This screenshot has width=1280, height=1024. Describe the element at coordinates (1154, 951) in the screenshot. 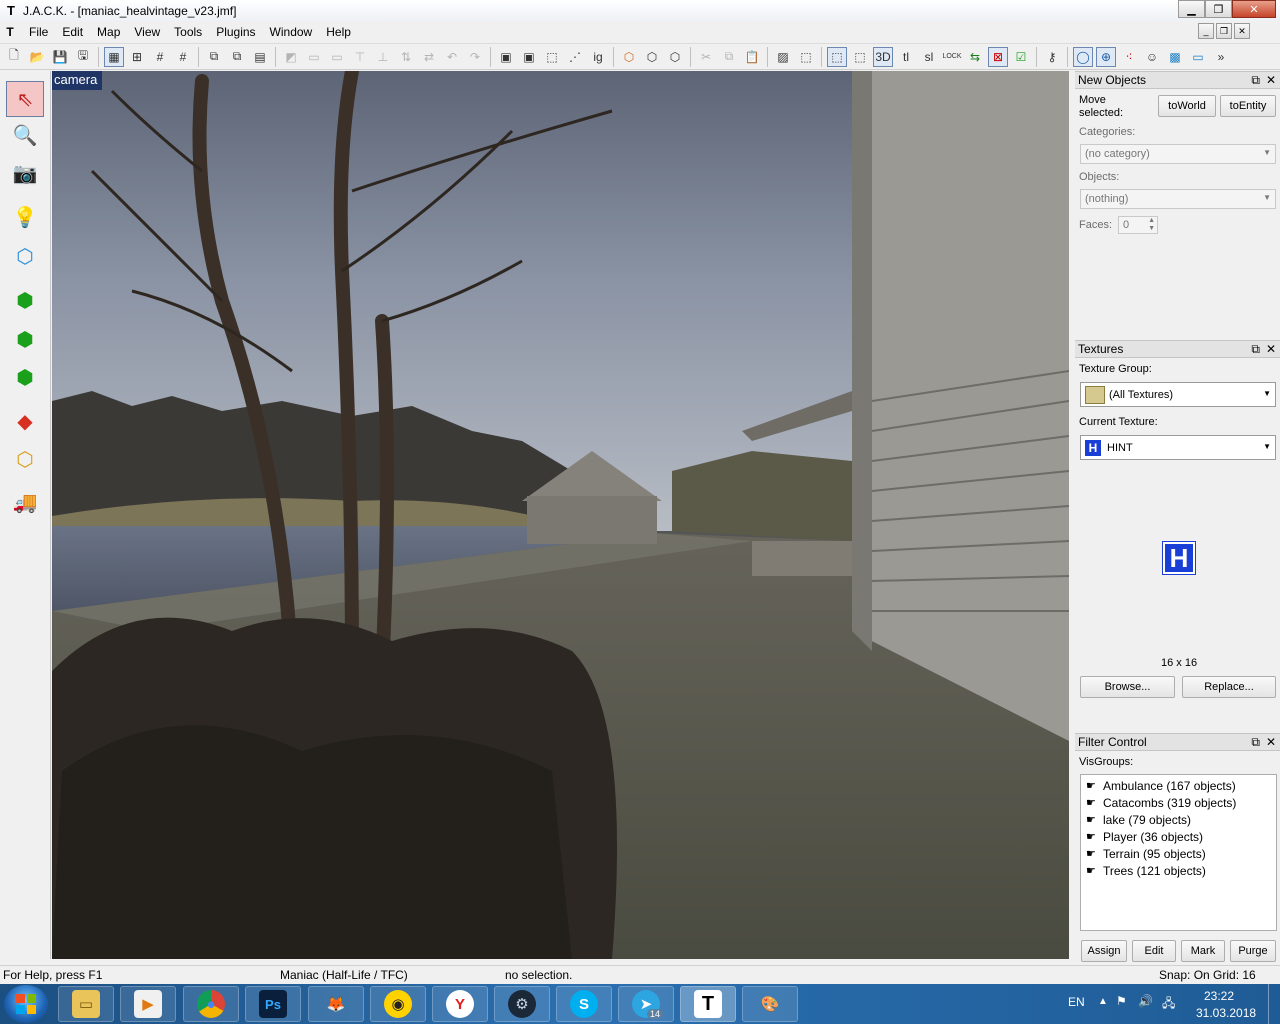

I see `edit-button: Edit` at that location.